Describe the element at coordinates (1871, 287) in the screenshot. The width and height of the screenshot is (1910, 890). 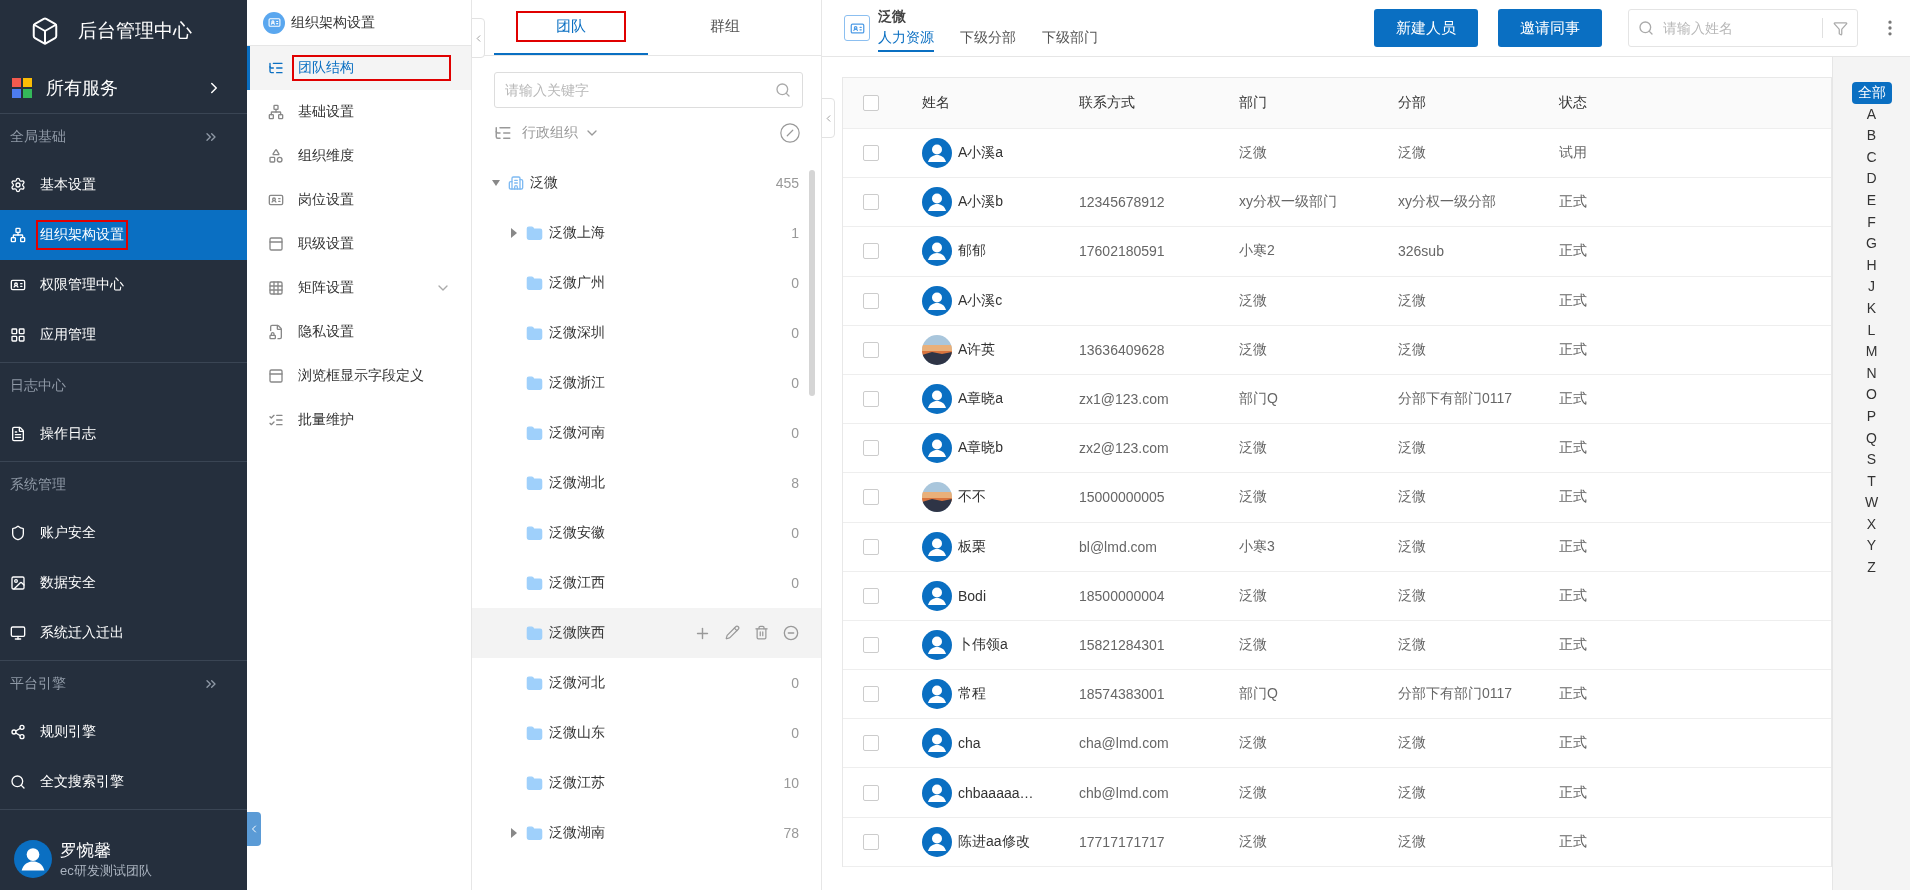
I see `letter-filter: J` at that location.